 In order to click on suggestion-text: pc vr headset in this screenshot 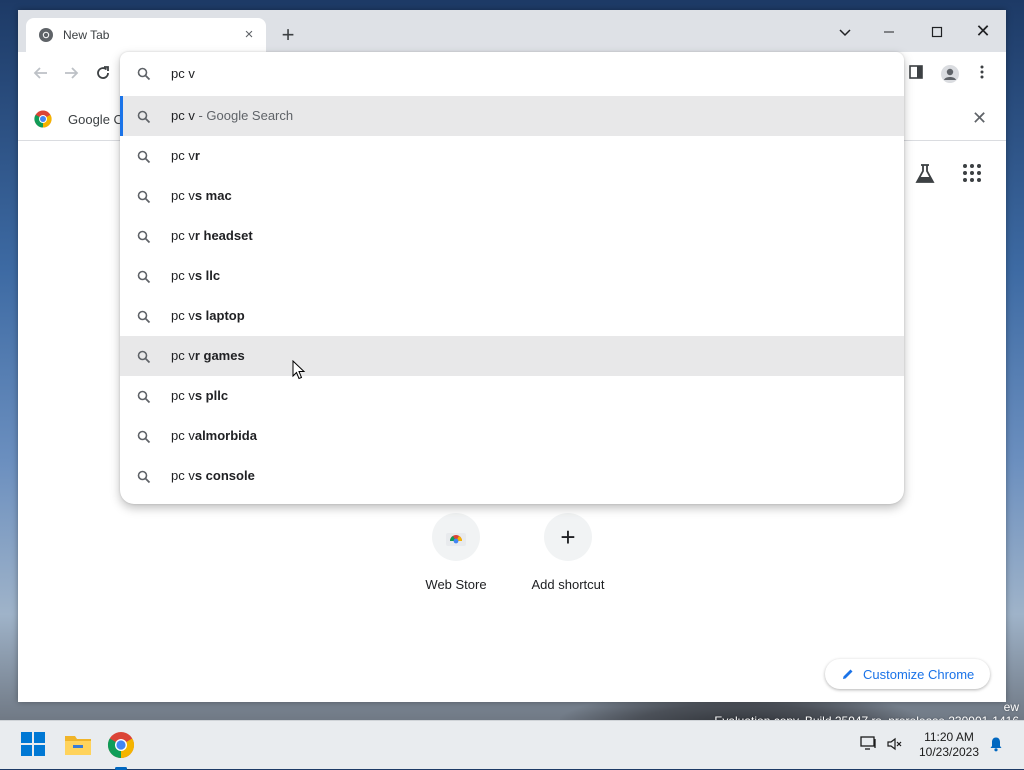, I will do `click(212, 235)`.